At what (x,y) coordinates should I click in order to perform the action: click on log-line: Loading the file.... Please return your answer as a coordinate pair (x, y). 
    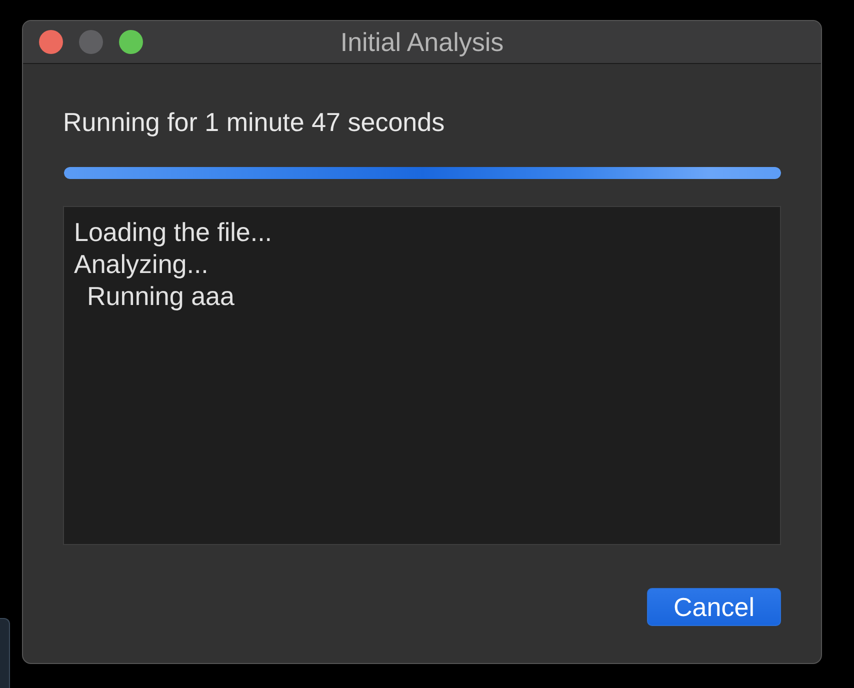
    Looking at the image, I should click on (173, 232).